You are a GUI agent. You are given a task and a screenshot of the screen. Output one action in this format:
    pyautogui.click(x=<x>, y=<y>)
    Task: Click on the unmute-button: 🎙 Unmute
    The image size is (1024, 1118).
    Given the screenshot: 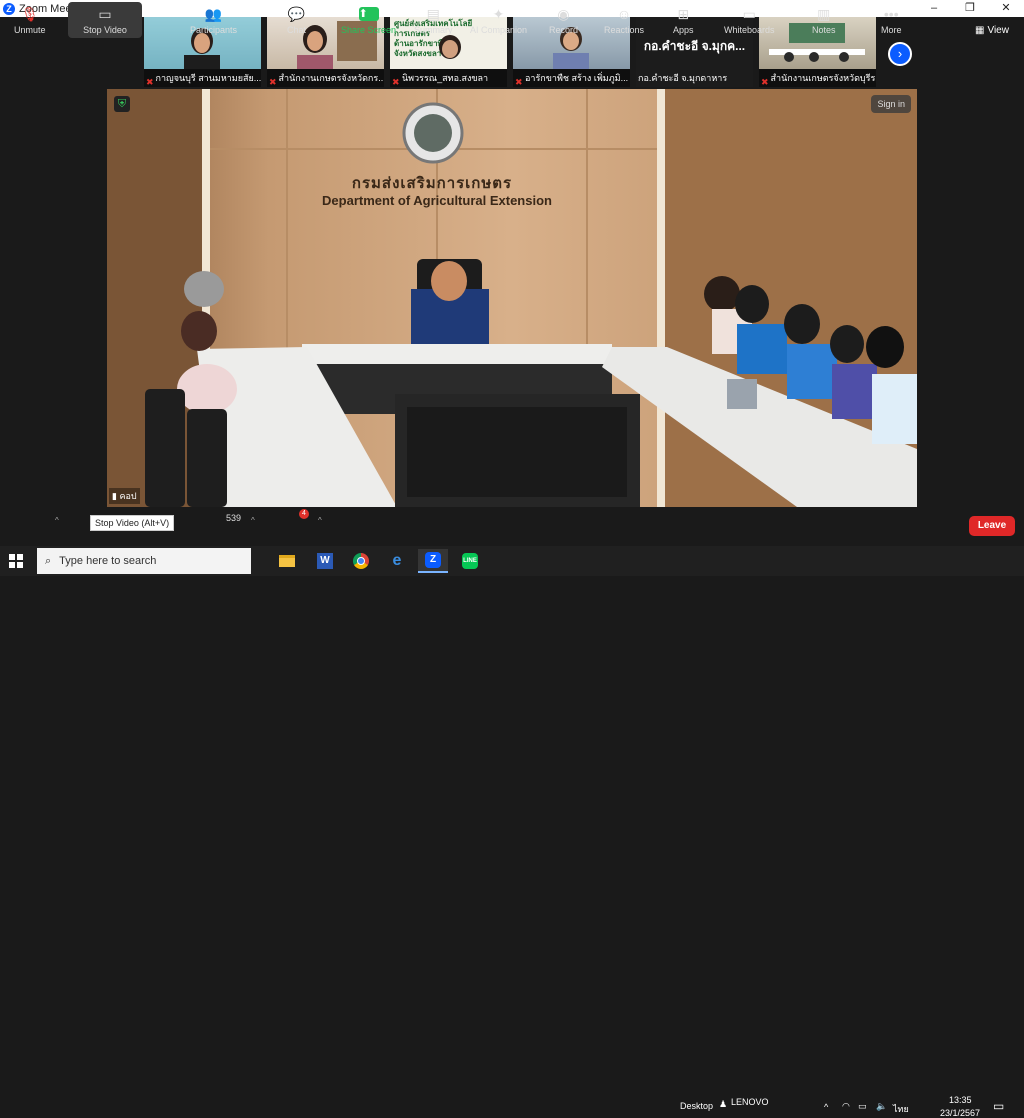 What is the action you would take?
    pyautogui.click(x=30, y=20)
    